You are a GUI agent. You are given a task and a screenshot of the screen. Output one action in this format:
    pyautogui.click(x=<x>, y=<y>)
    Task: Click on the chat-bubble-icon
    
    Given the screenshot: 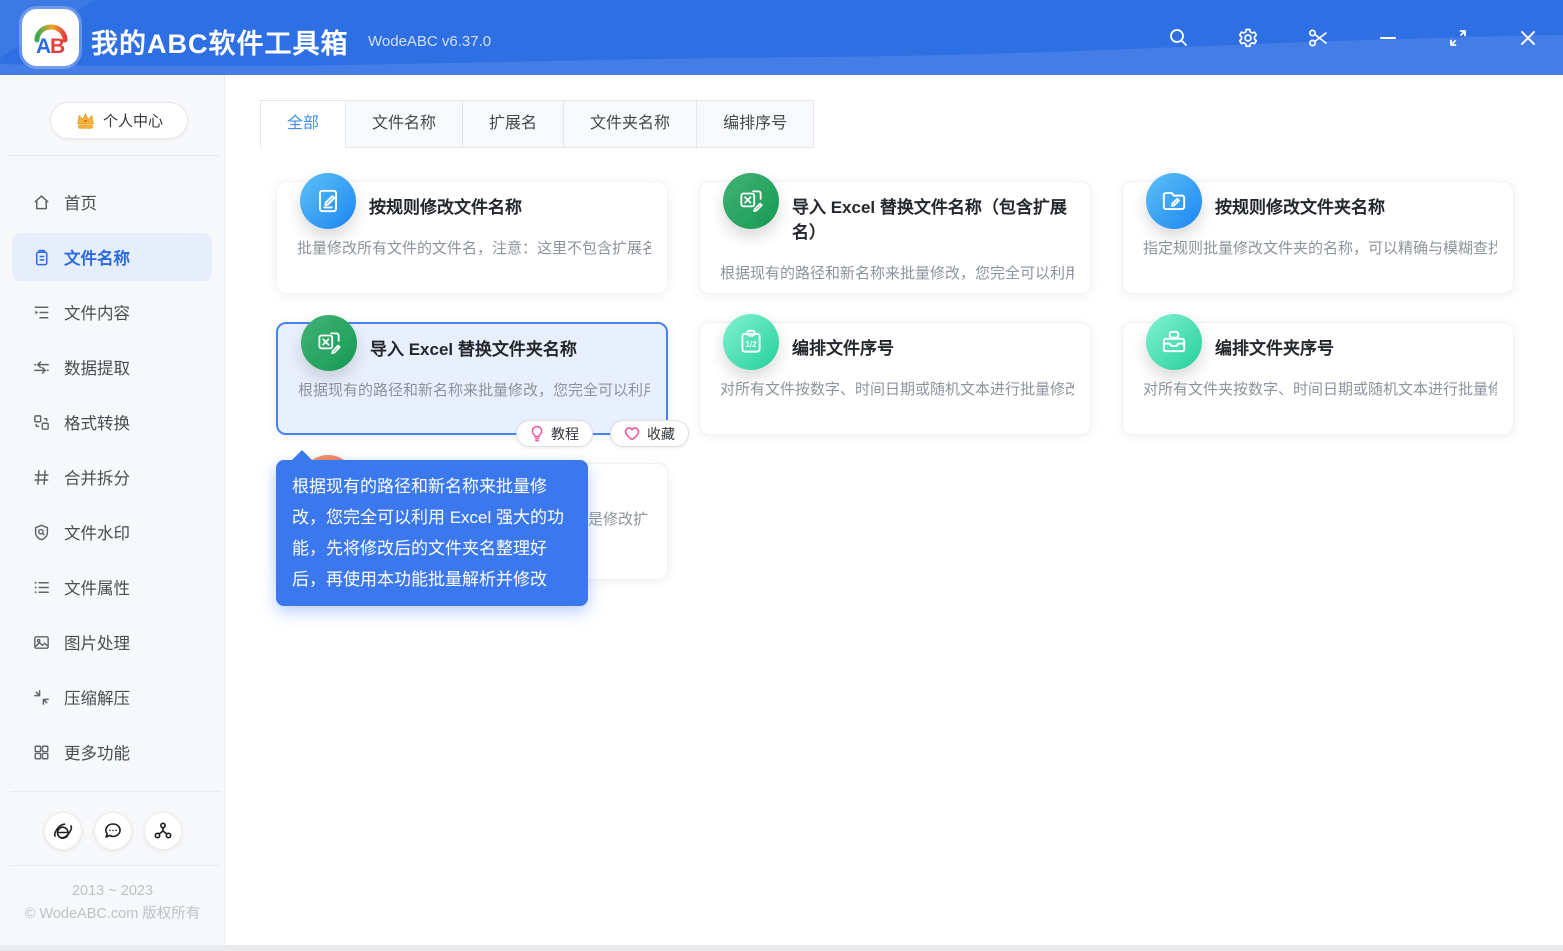 What is the action you would take?
    pyautogui.click(x=112, y=831)
    